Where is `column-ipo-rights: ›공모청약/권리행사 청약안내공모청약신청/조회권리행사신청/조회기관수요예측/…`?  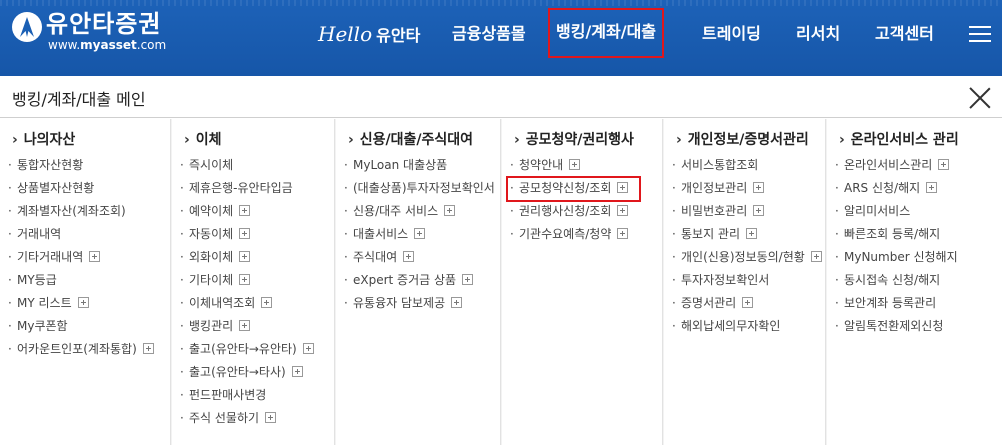
column-ipo-rights: ›공모청약/권리행사 청약안내공모청약신청/조회권리행사신청/조회기관수요예측/… is located at coordinates (582, 282).